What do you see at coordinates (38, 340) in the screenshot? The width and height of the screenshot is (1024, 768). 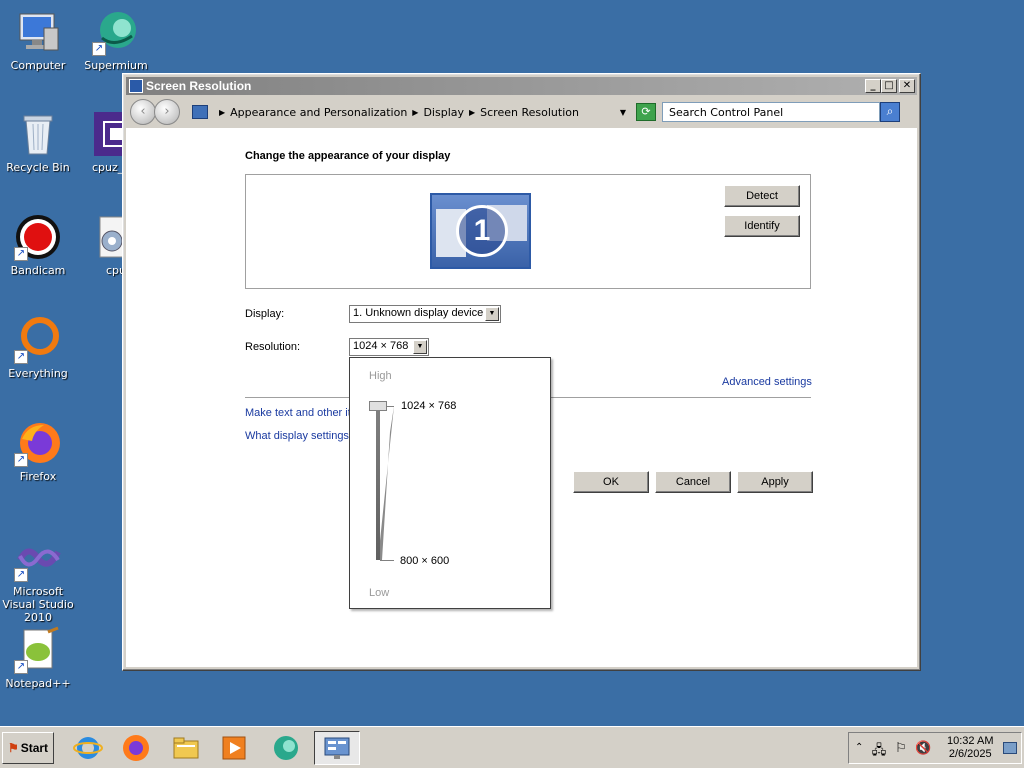 I see `everything-icon: ↗` at bounding box center [38, 340].